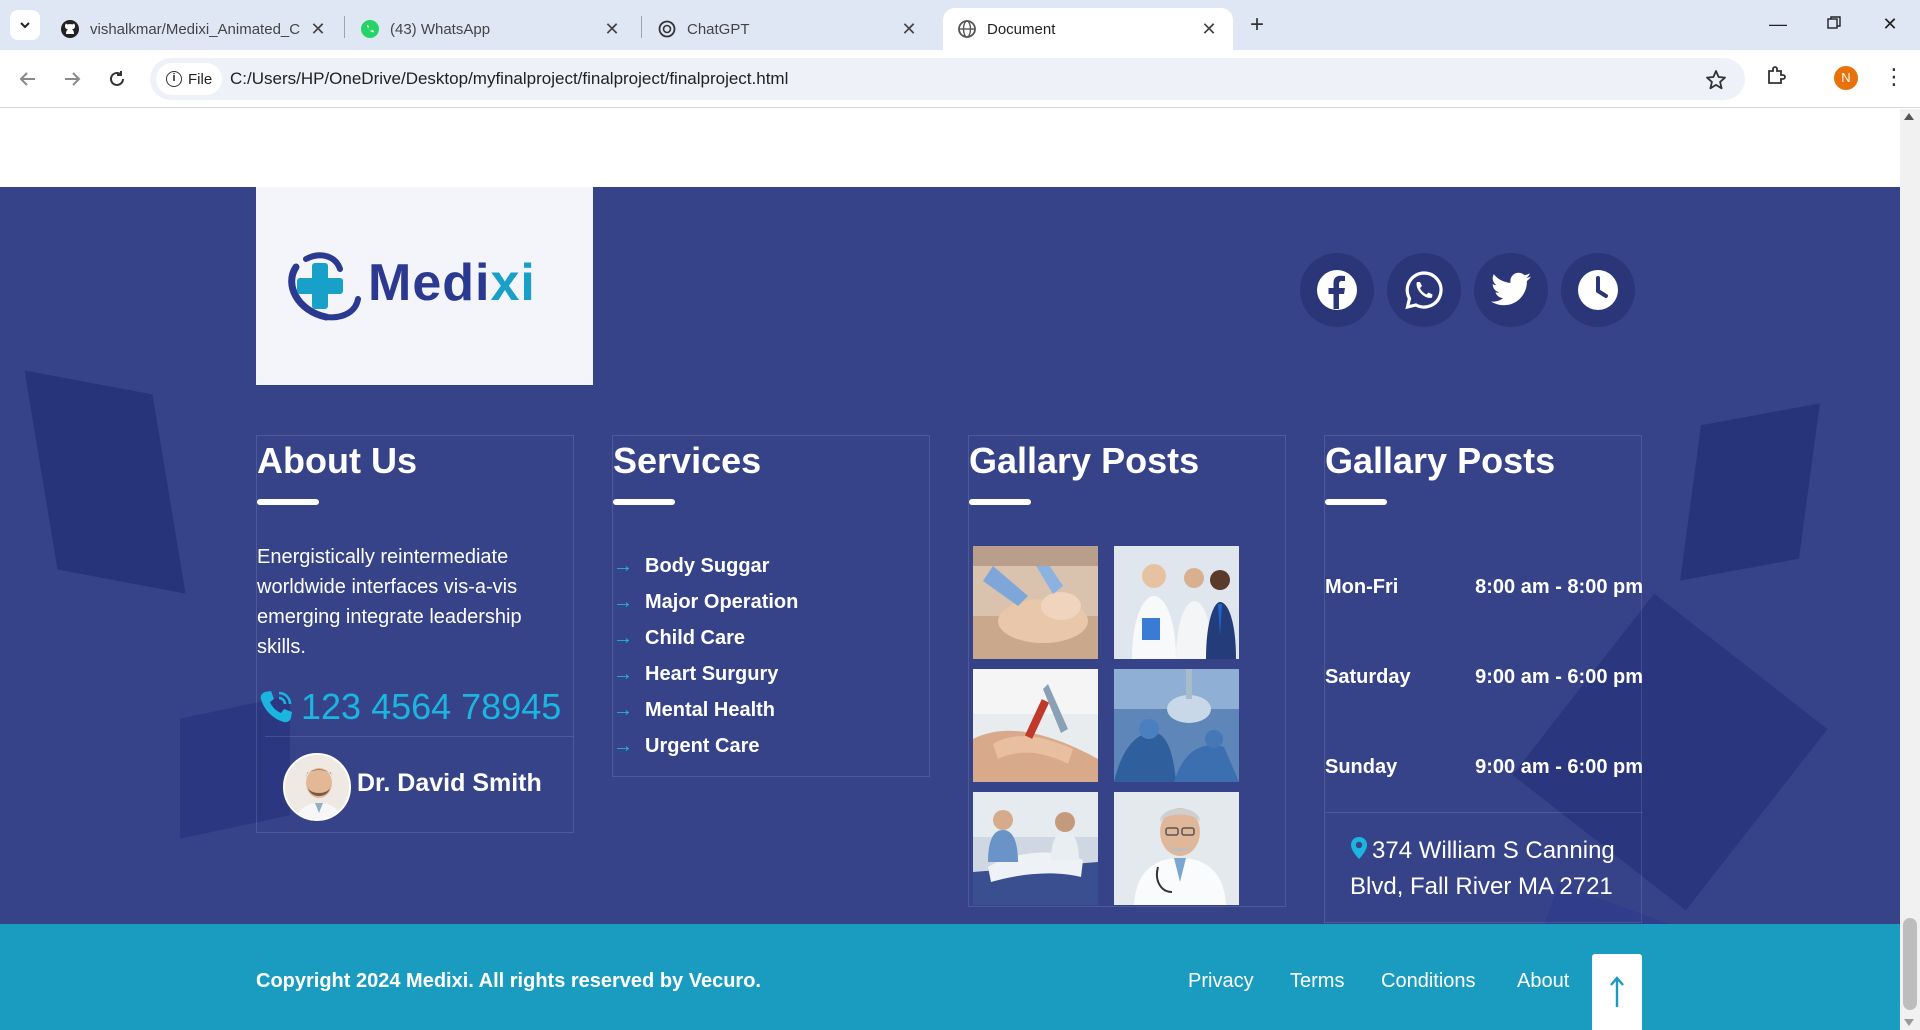  Describe the element at coordinates (452, 283) in the screenshot. I see `logo-wordmark: Medixi` at that location.